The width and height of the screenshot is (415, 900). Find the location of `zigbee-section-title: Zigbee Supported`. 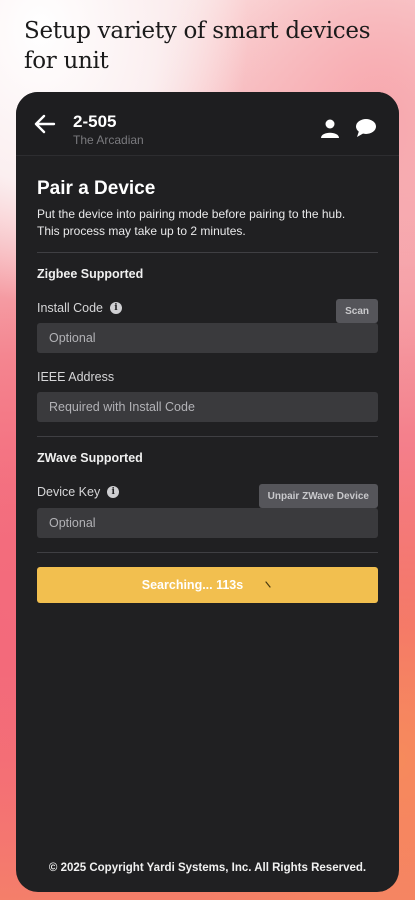

zigbee-section-title: Zigbee Supported is located at coordinates (90, 274).